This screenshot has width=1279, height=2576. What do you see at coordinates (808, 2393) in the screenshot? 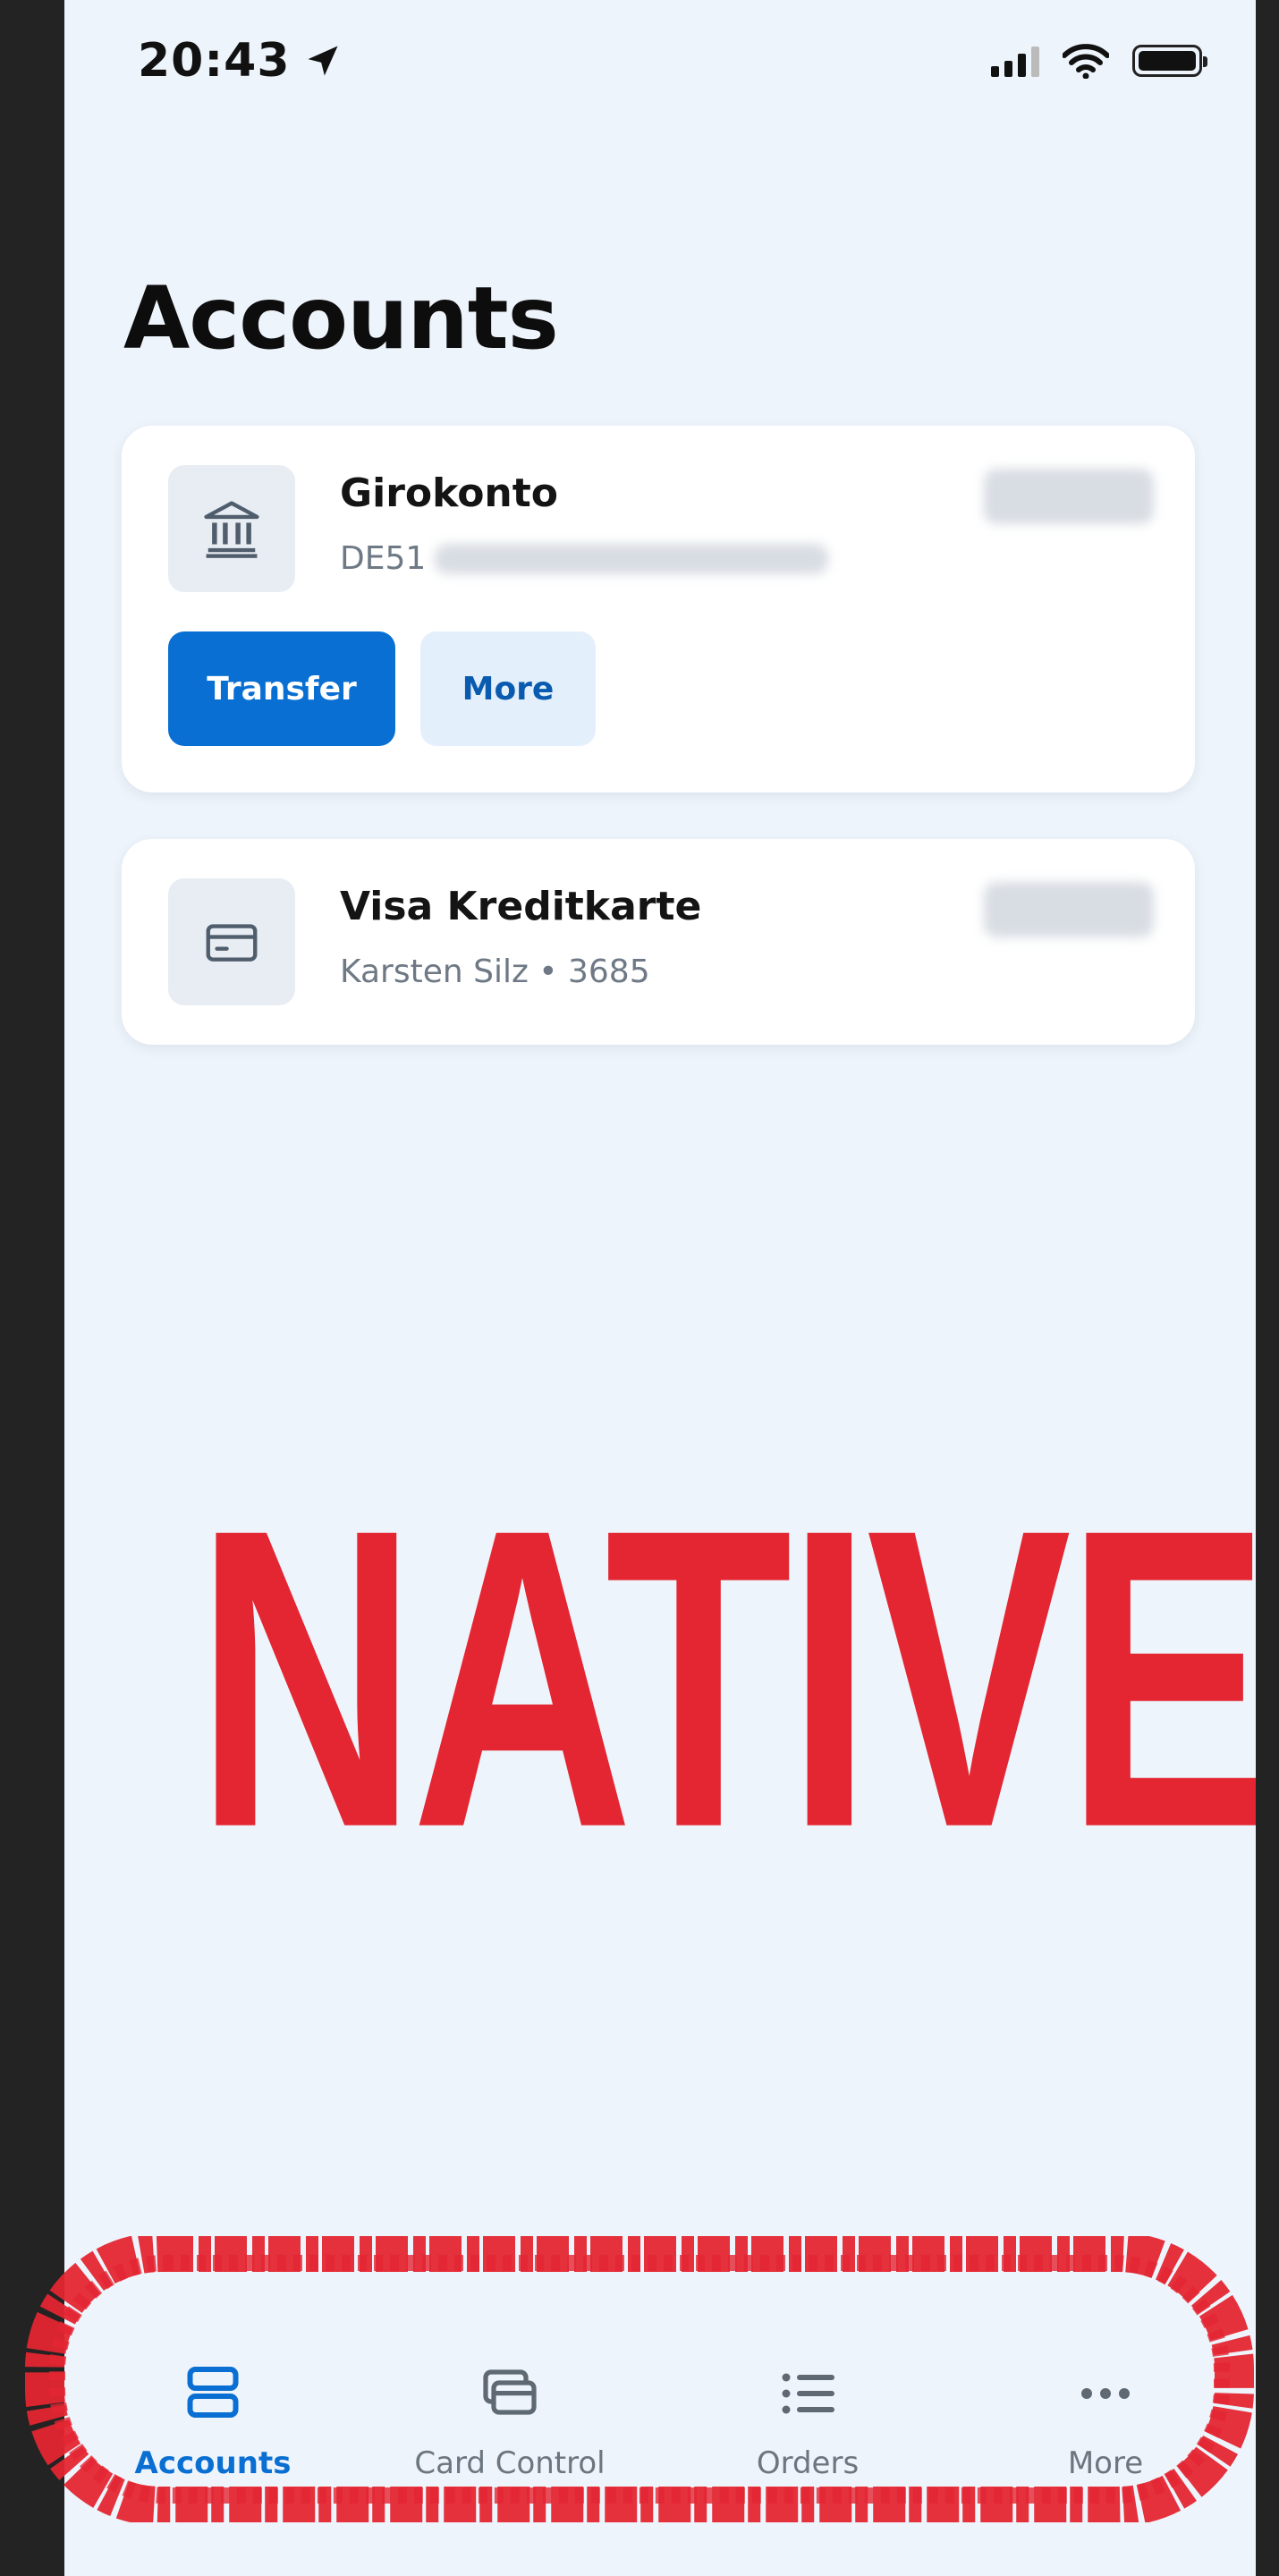
I see `list-icon` at bounding box center [808, 2393].